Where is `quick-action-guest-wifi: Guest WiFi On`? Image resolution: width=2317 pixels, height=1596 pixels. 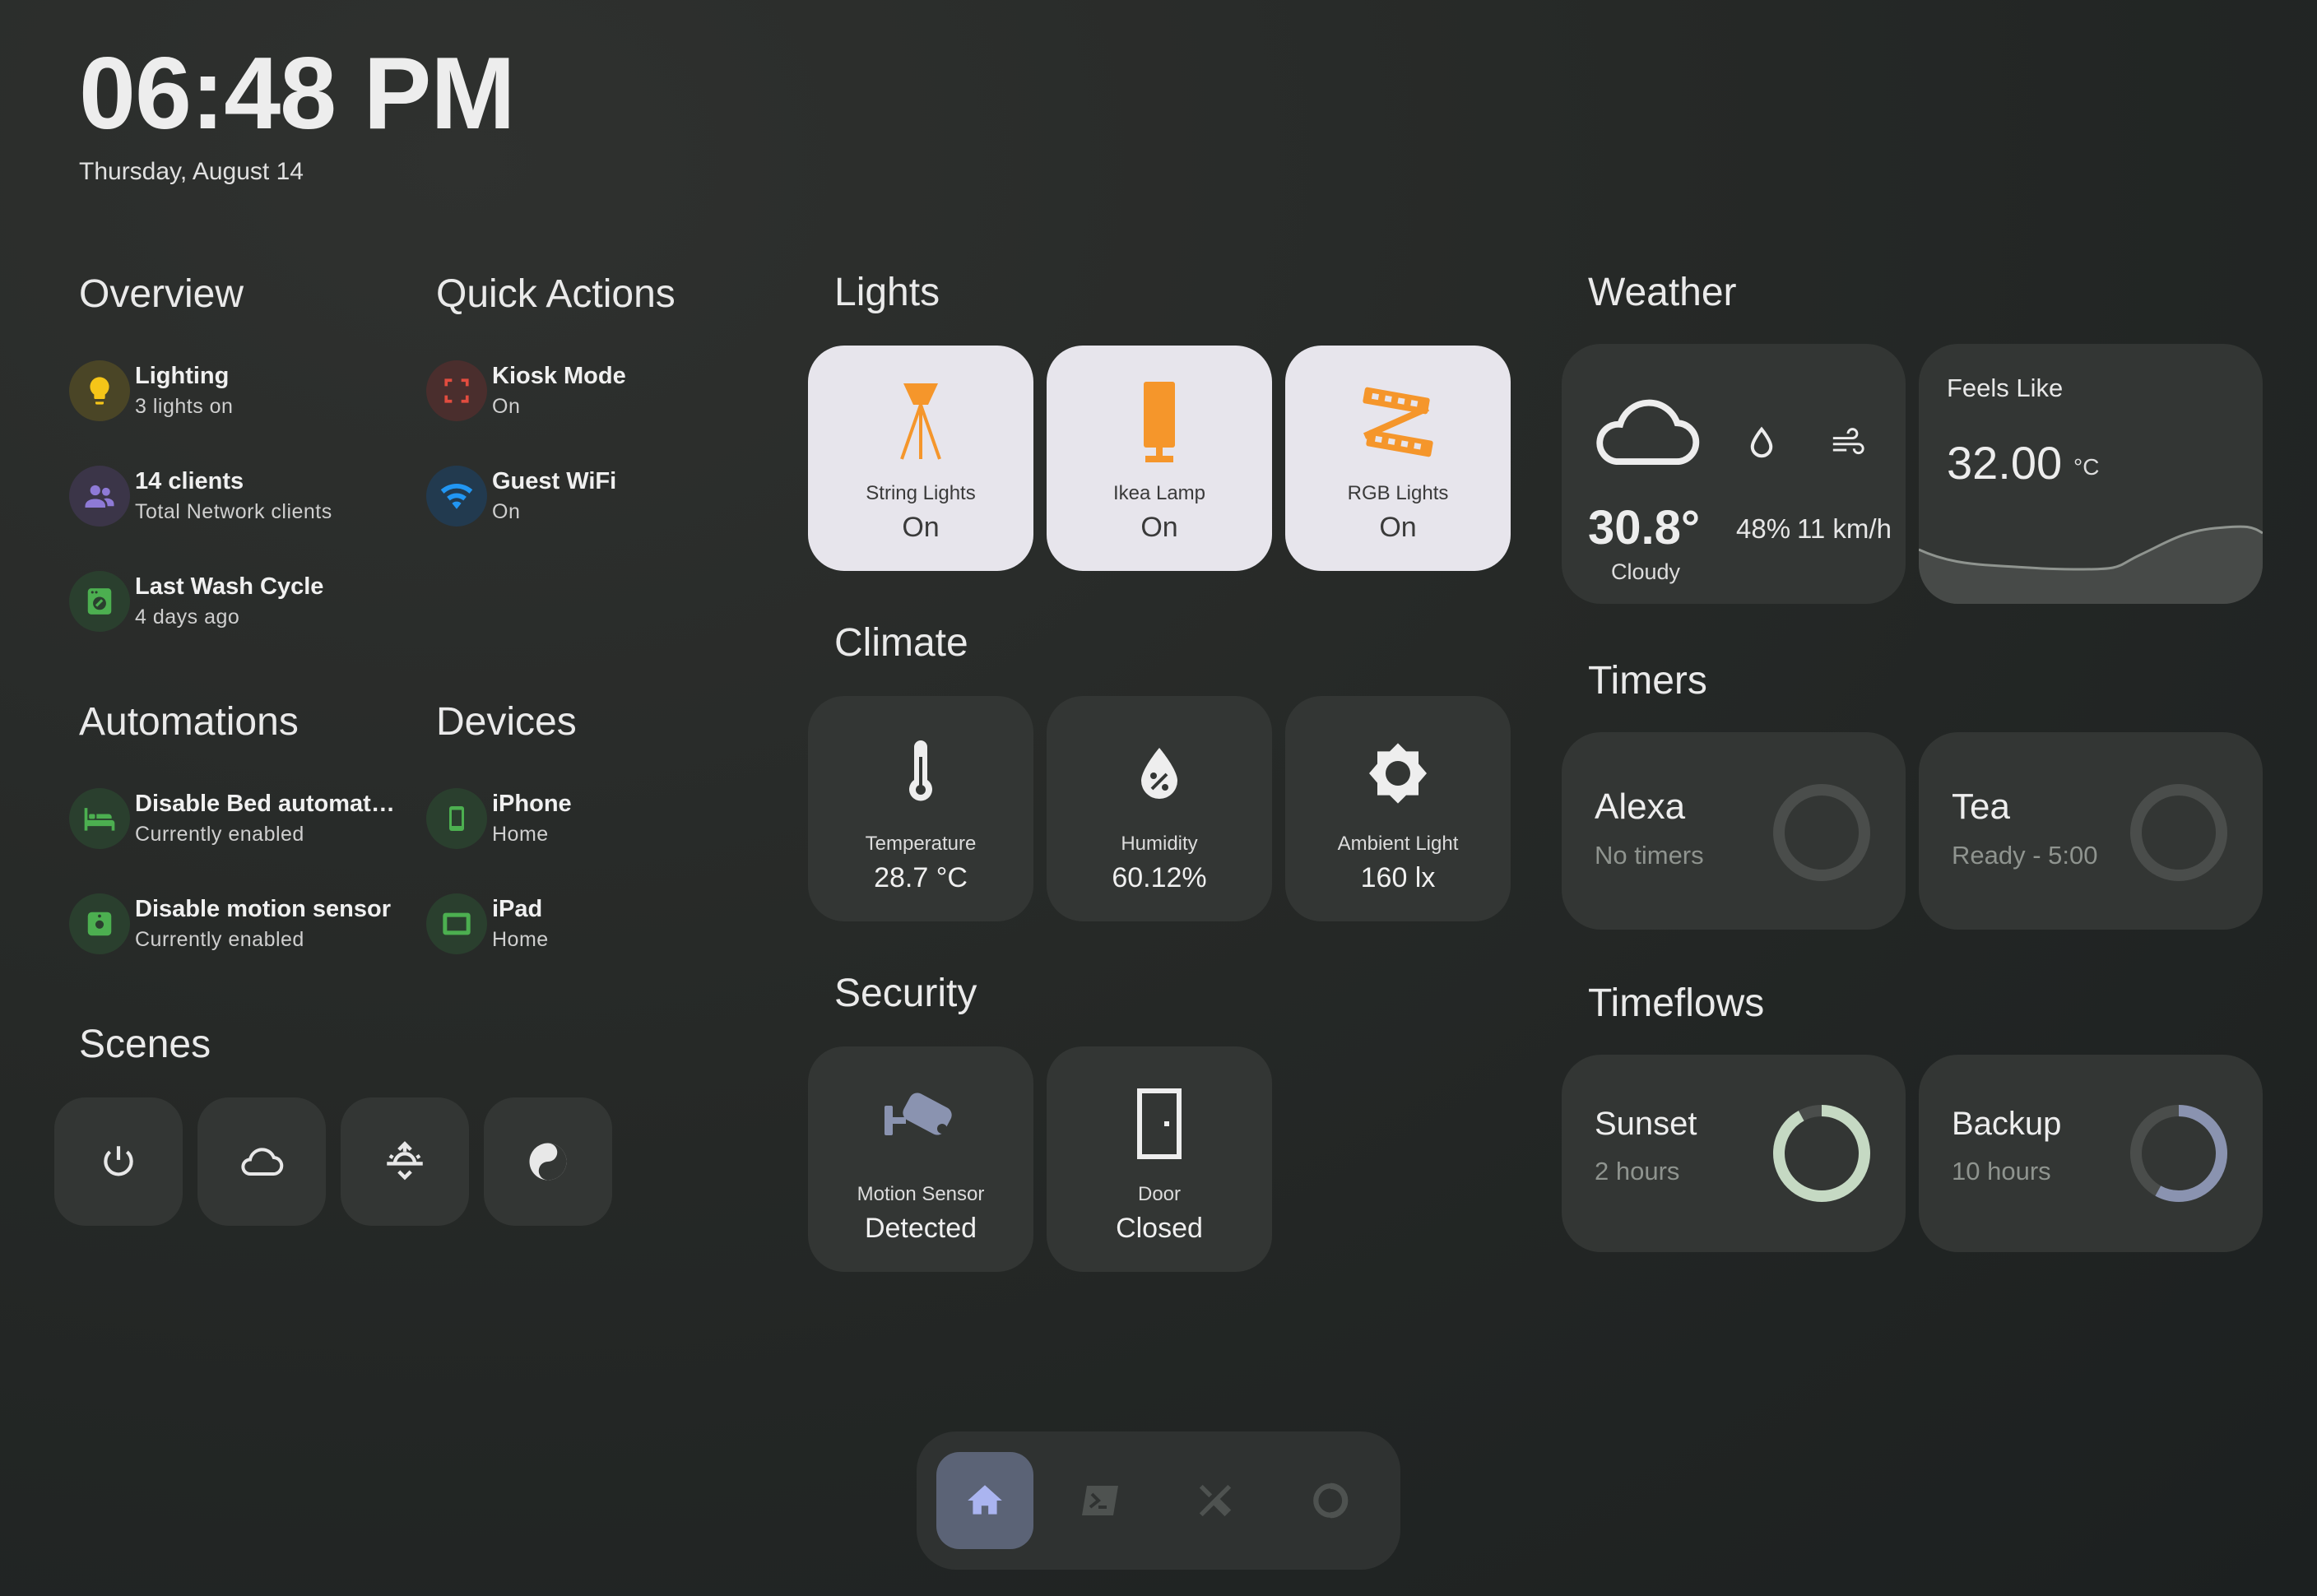
quick-action-guest-wifi: Guest WiFi On is located at coordinates (521, 496).